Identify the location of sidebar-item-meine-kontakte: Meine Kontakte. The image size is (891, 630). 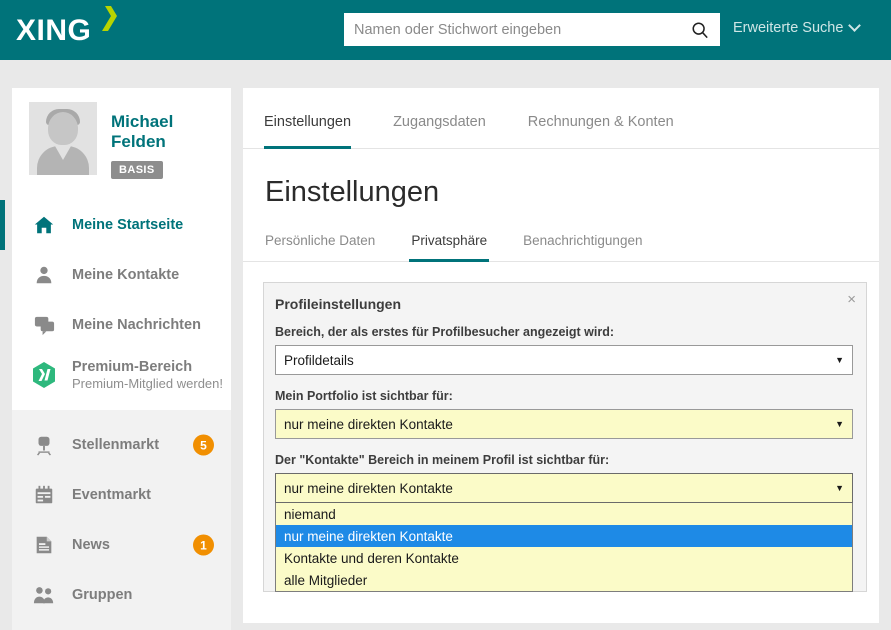
(121, 275).